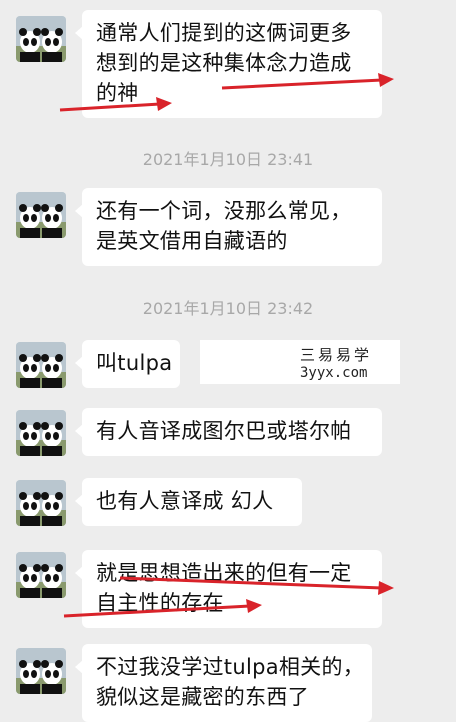 This screenshot has width=456, height=722. Describe the element at coordinates (202, 697) in the screenshot. I see `message-line: 貌似这是藏密的东西了` at that location.